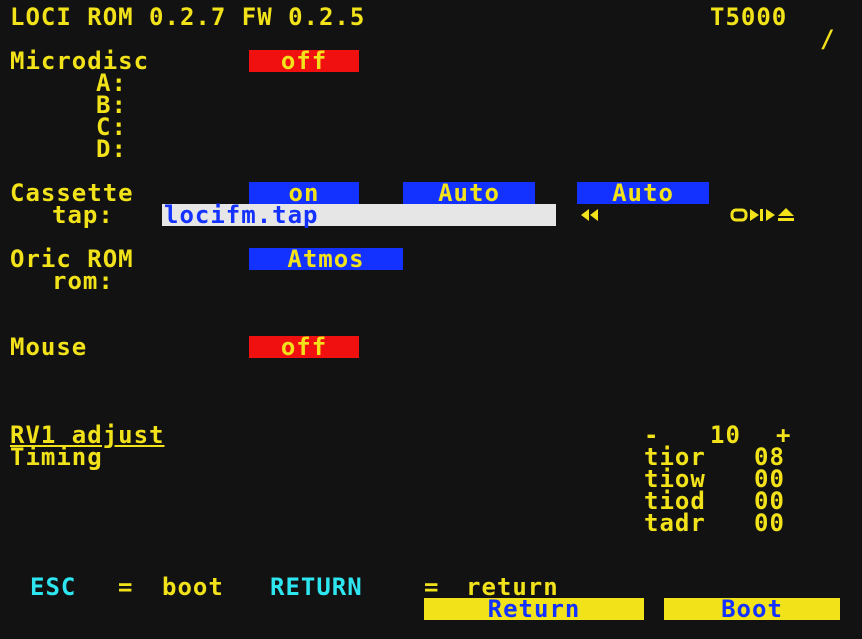 The height and width of the screenshot is (639, 862). What do you see at coordinates (763, 215) in the screenshot?
I see `tape-controls-icon` at bounding box center [763, 215].